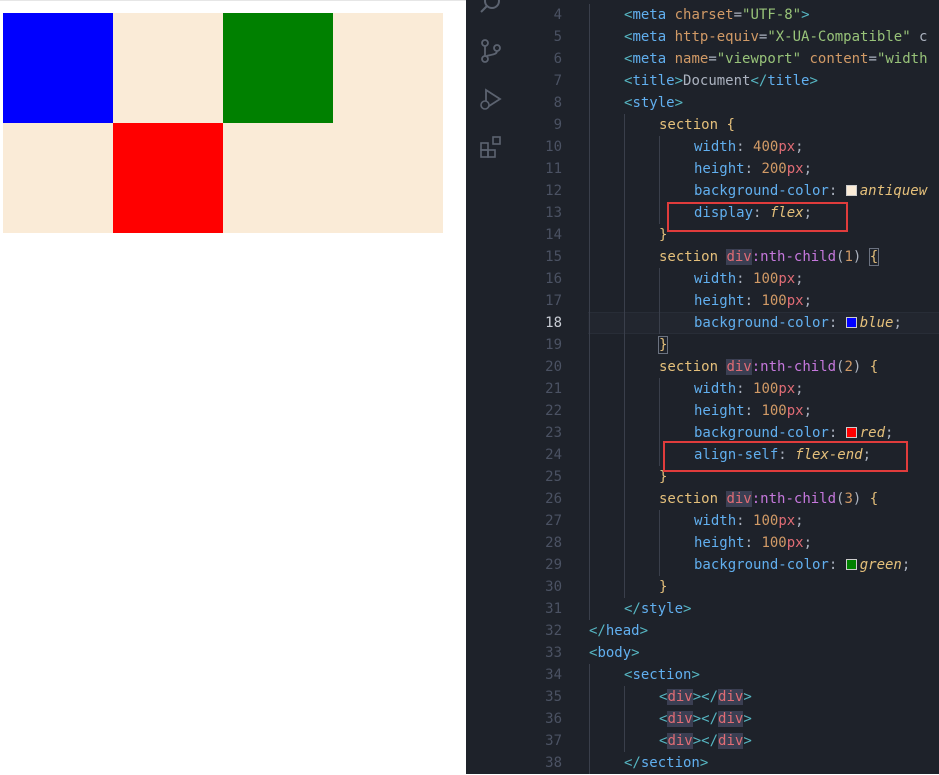 Image resolution: width=939 pixels, height=775 pixels. Describe the element at coordinates (848, 367) in the screenshot. I see `code-token: 2` at that location.